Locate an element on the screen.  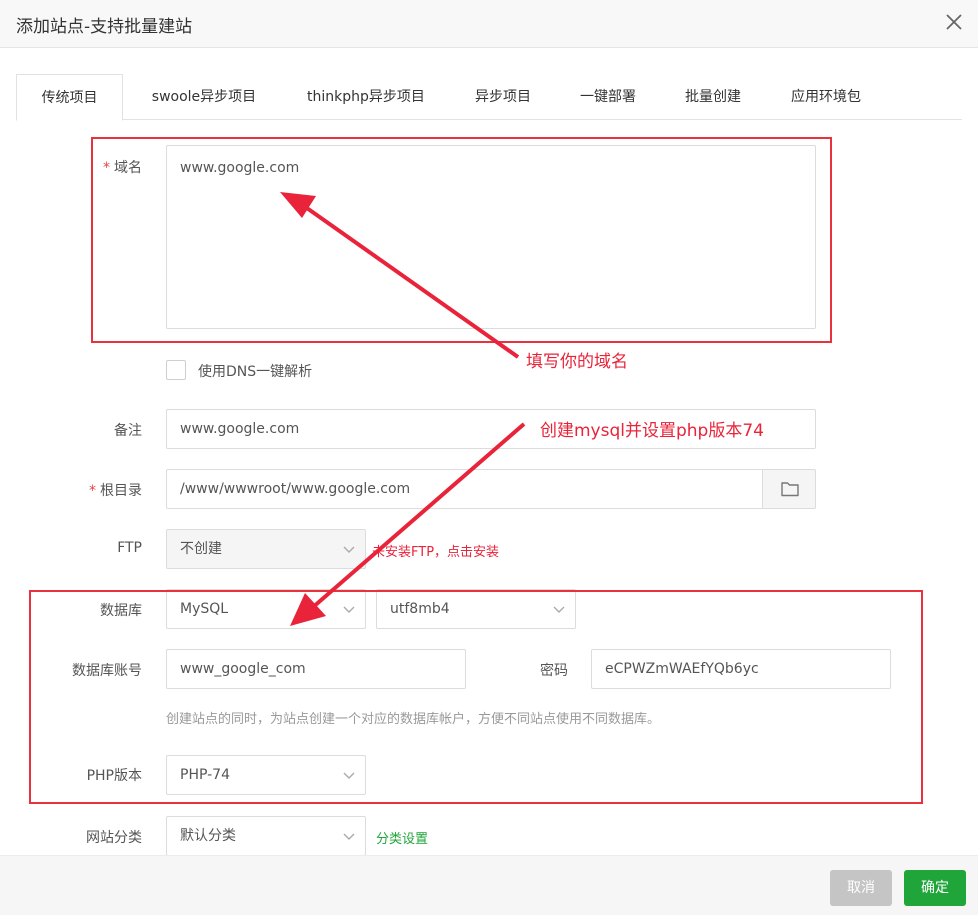
annotation-mysql-note: 创建mysql并设置php版本74 is located at coordinates (652, 431).